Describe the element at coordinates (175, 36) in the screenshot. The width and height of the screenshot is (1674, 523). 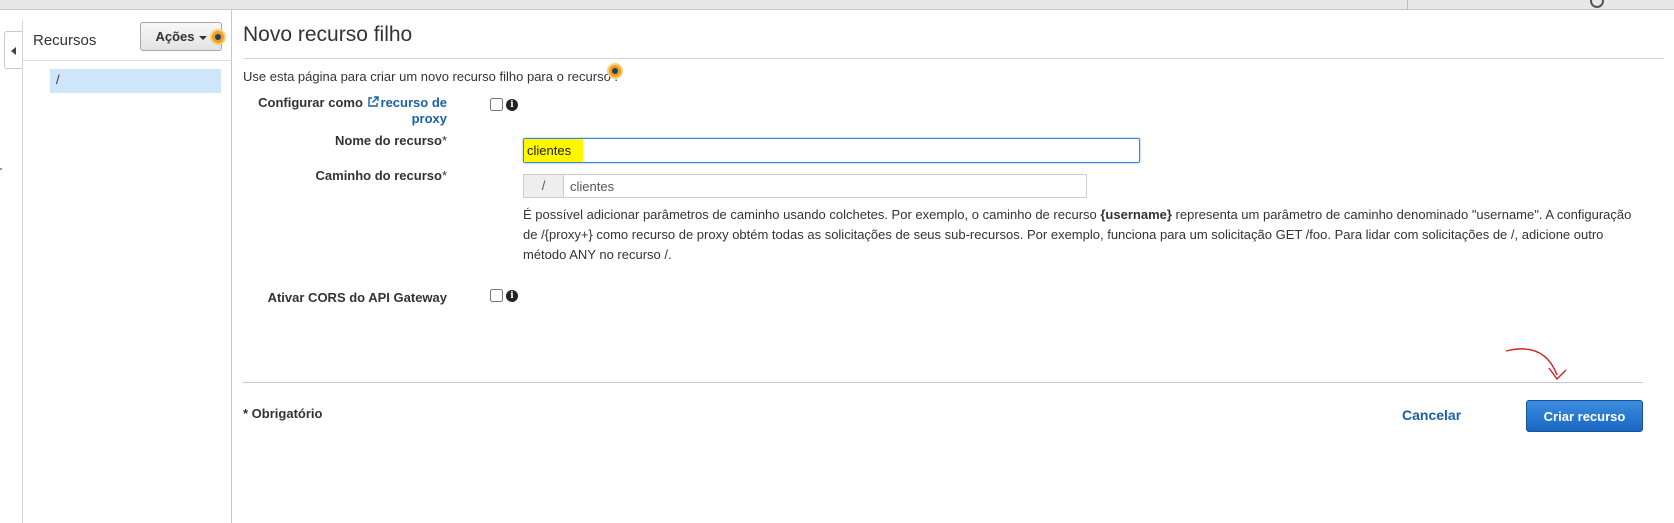
I see `actions-label: Ações` at that location.